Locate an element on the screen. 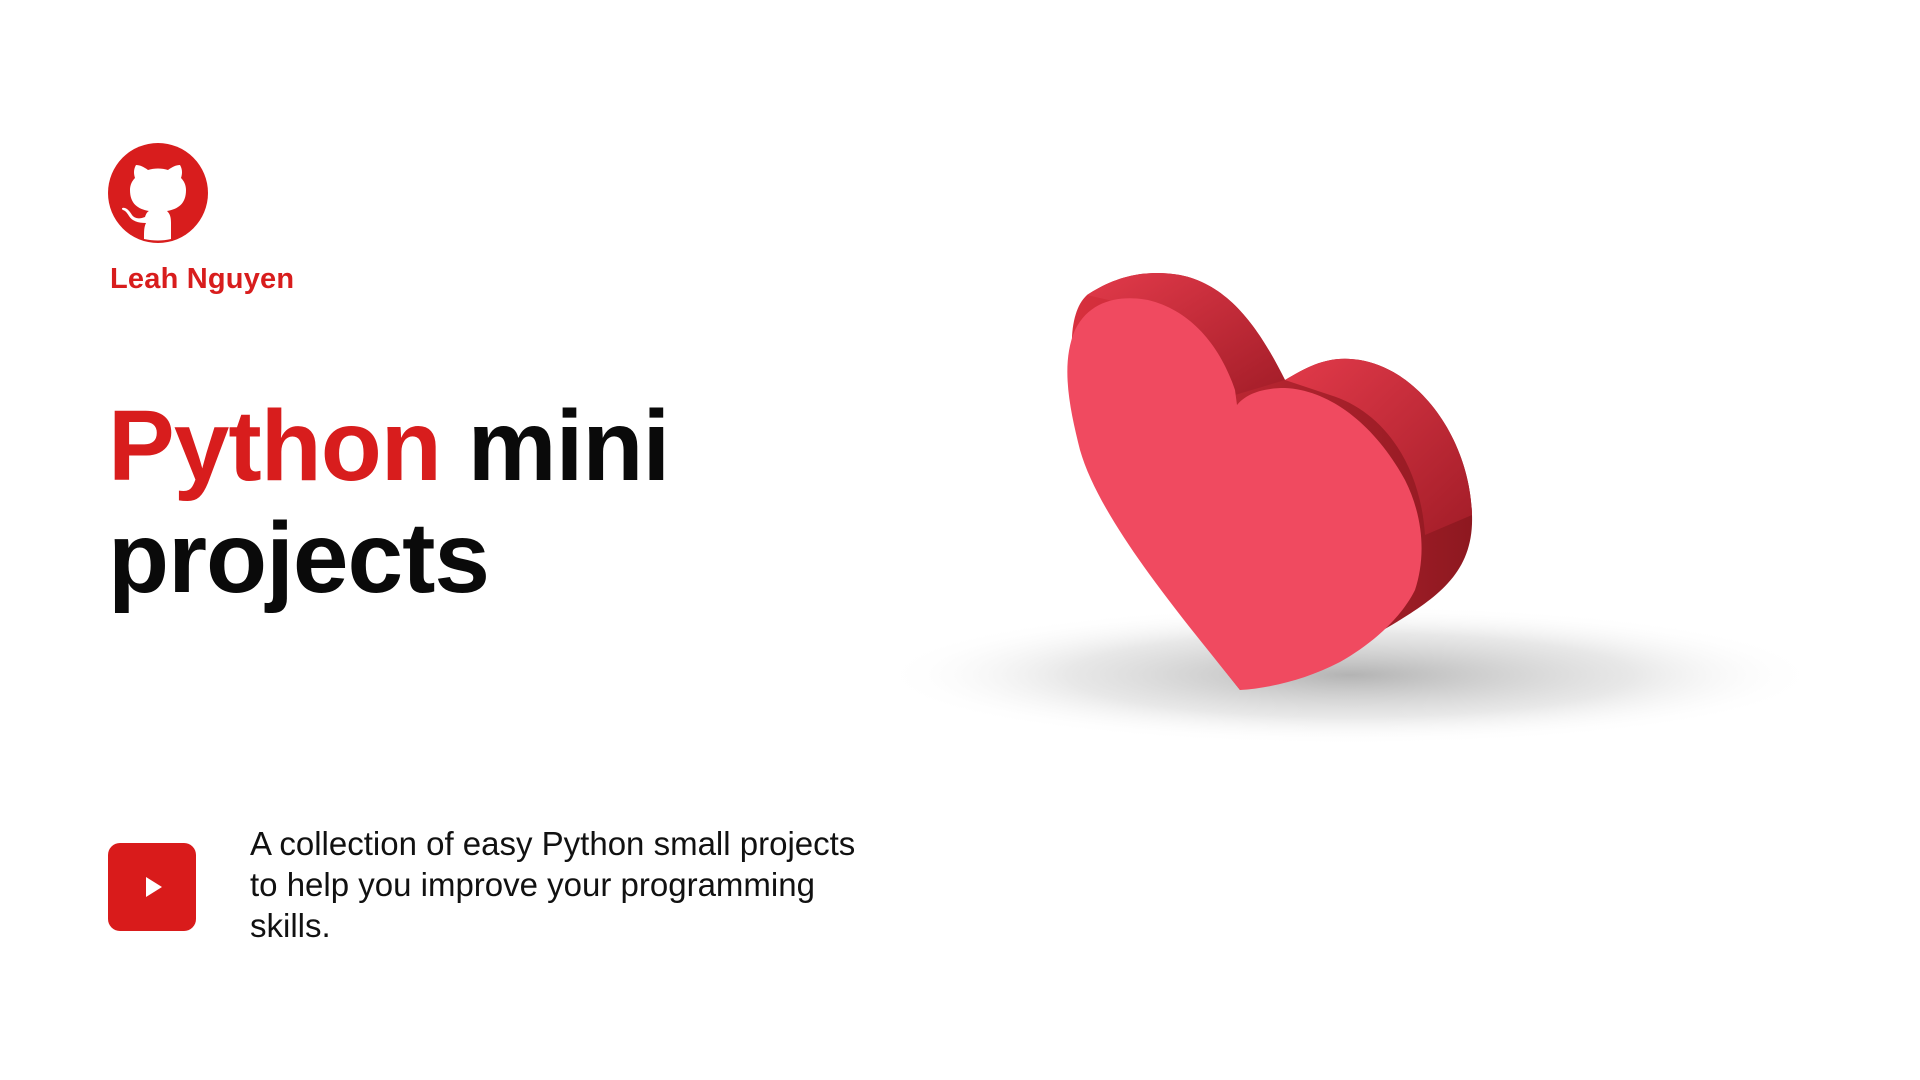  play-icon is located at coordinates (154, 887).